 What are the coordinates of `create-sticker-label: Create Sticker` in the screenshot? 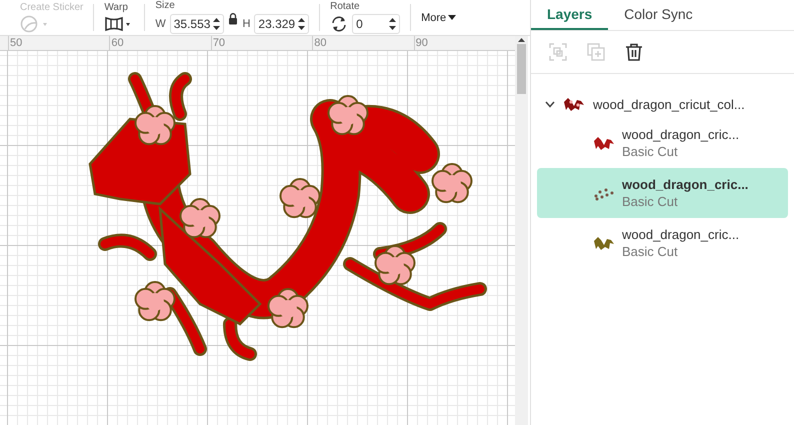 It's located at (52, 7).